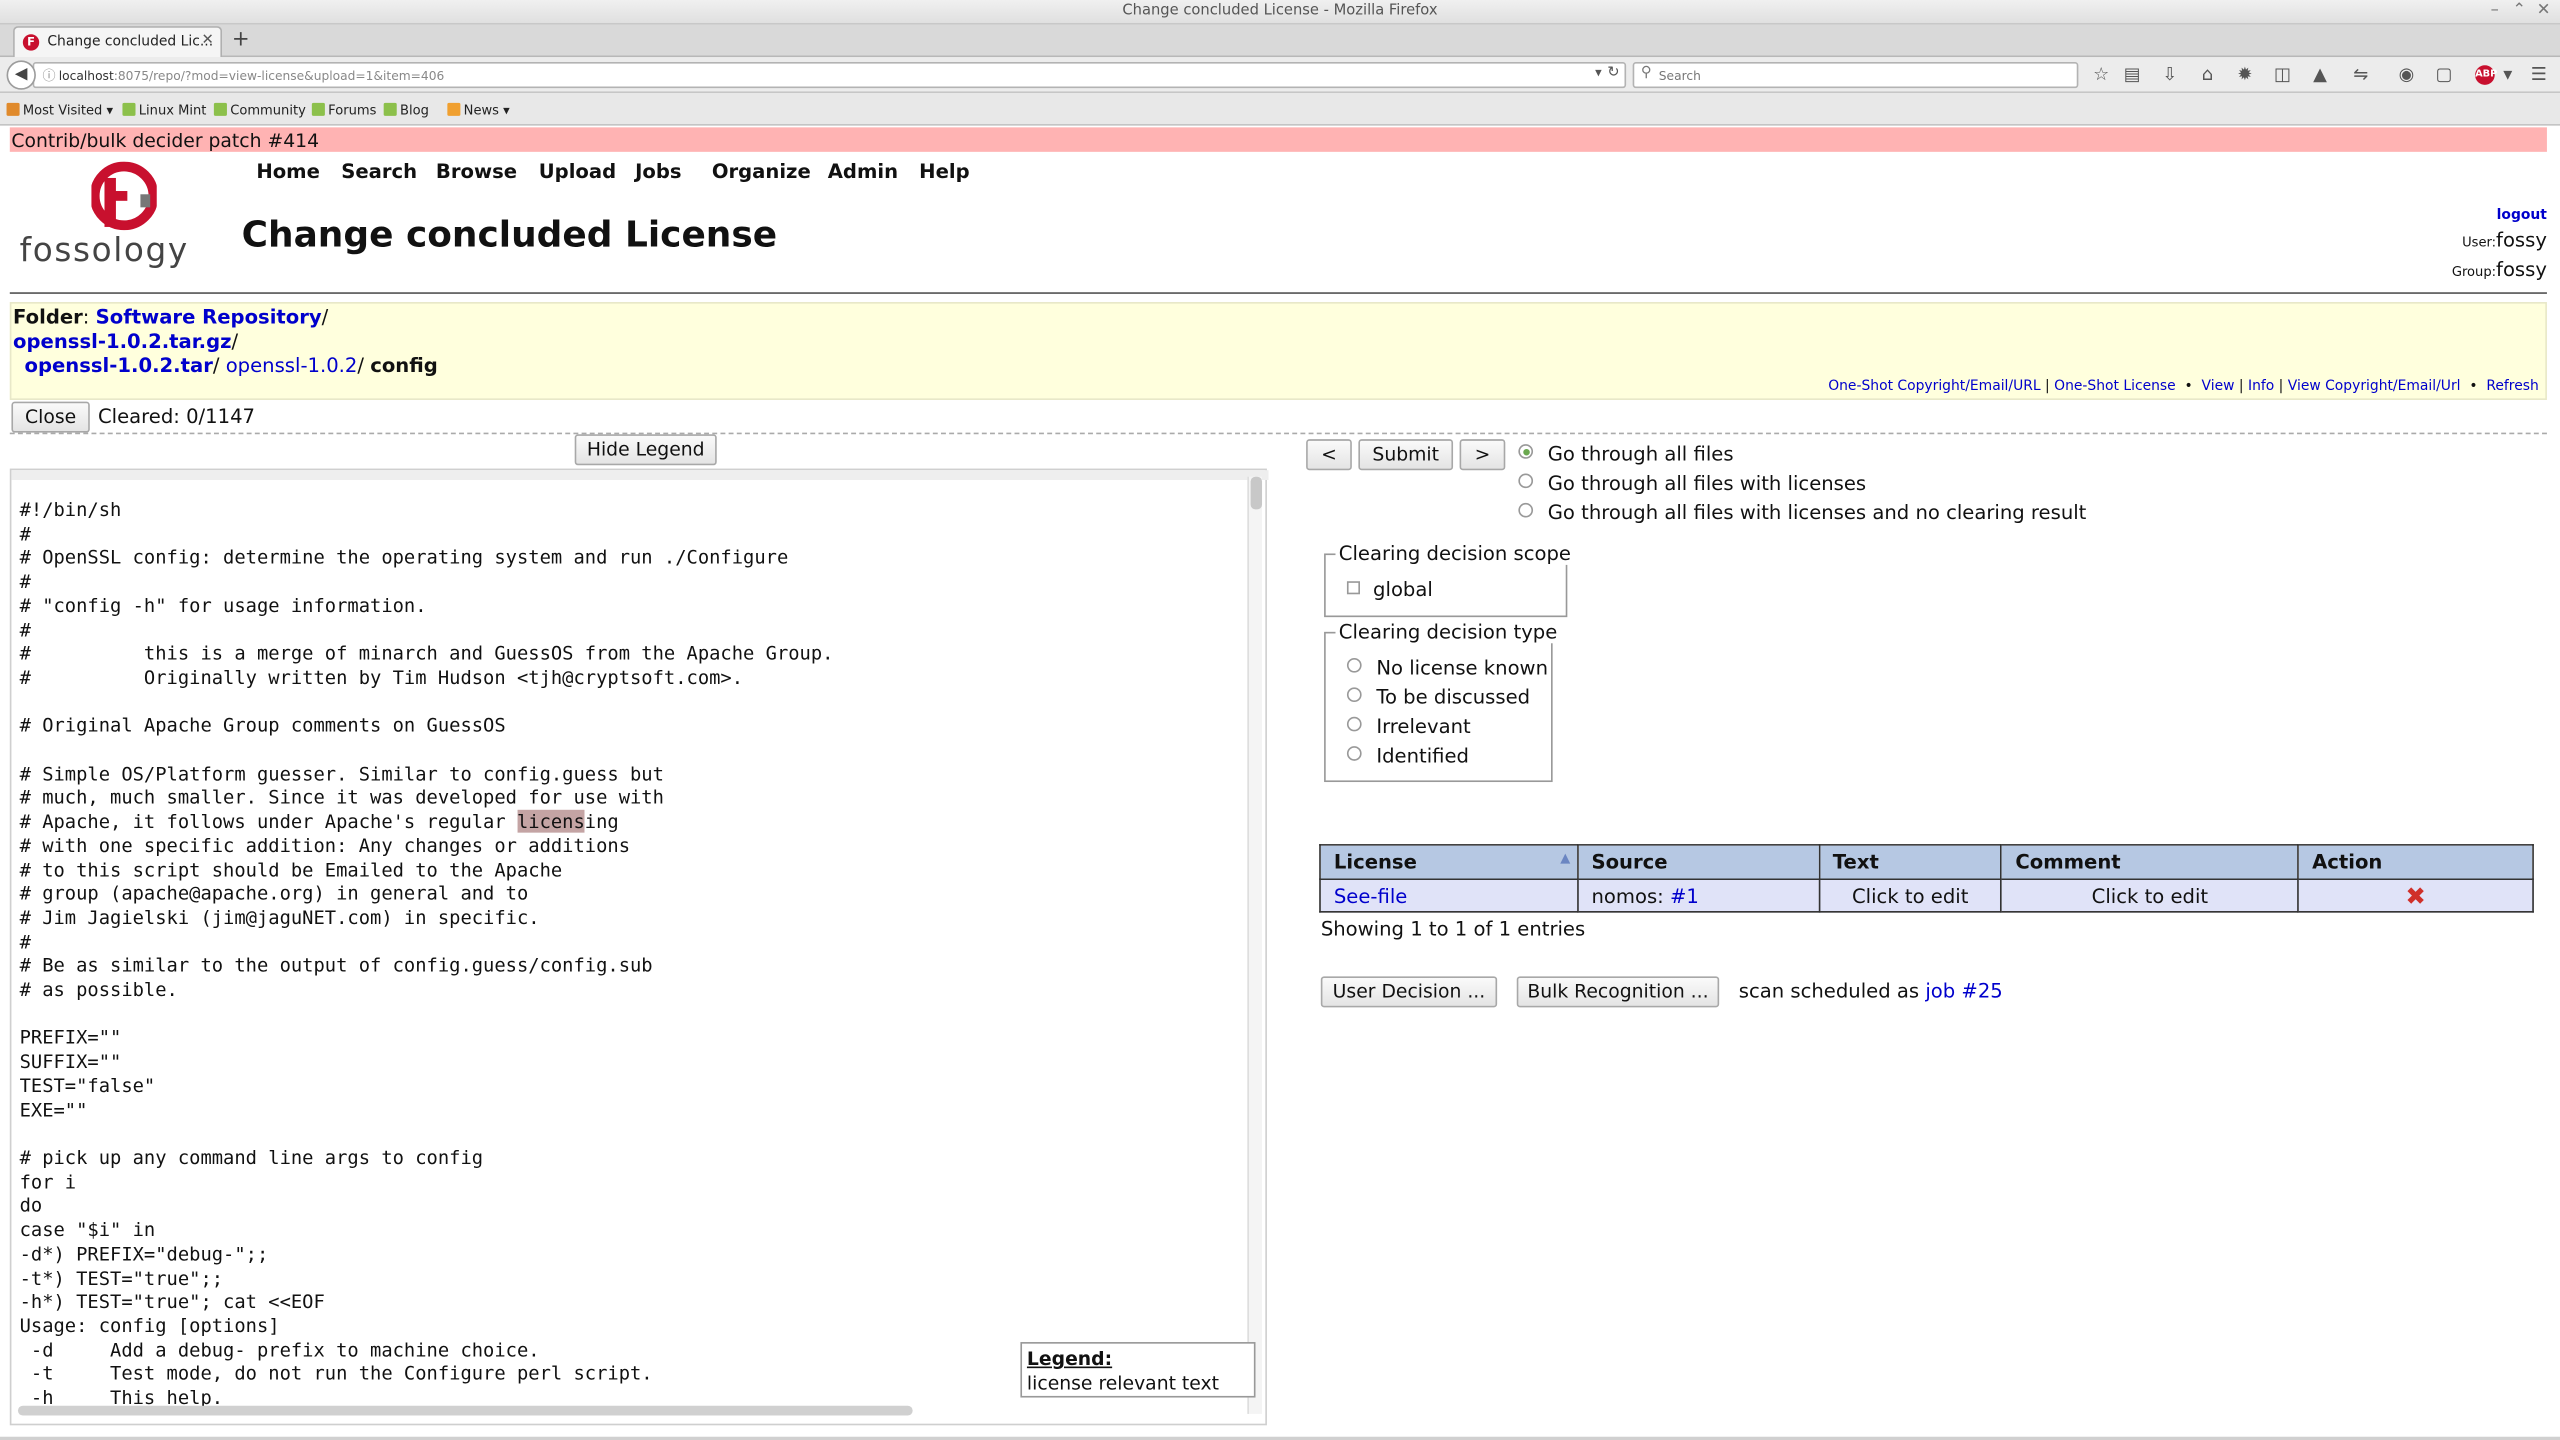 The height and width of the screenshot is (1440, 2560). Describe the element at coordinates (1910, 862) in the screenshot. I see `column-text: Text` at that location.